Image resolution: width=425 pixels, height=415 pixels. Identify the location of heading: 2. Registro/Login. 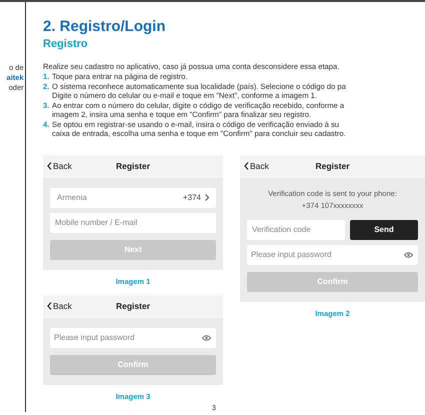
(105, 27).